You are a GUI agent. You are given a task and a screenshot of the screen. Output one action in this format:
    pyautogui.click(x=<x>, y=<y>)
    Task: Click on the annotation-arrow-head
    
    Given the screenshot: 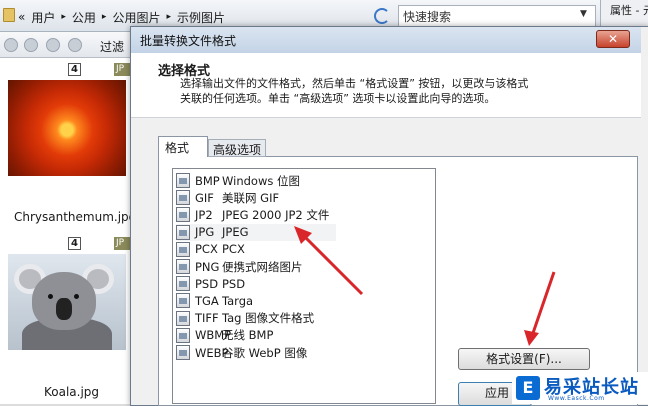 What is the action you would take?
    pyautogui.click(x=531, y=338)
    